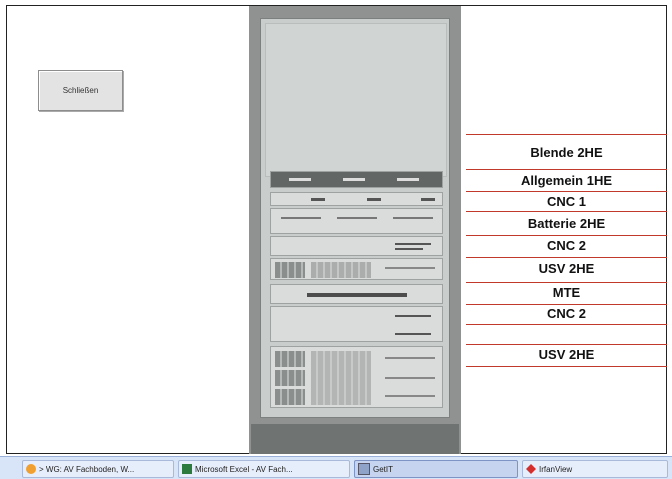 The image size is (672, 479). What do you see at coordinates (356, 377) in the screenshot?
I see `rack-unit-usv-b` at bounding box center [356, 377].